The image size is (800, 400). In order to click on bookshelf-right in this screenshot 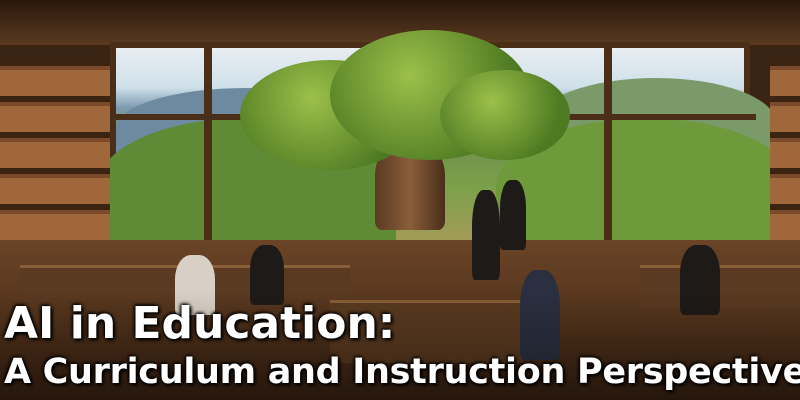, I will do `click(785, 160)`.